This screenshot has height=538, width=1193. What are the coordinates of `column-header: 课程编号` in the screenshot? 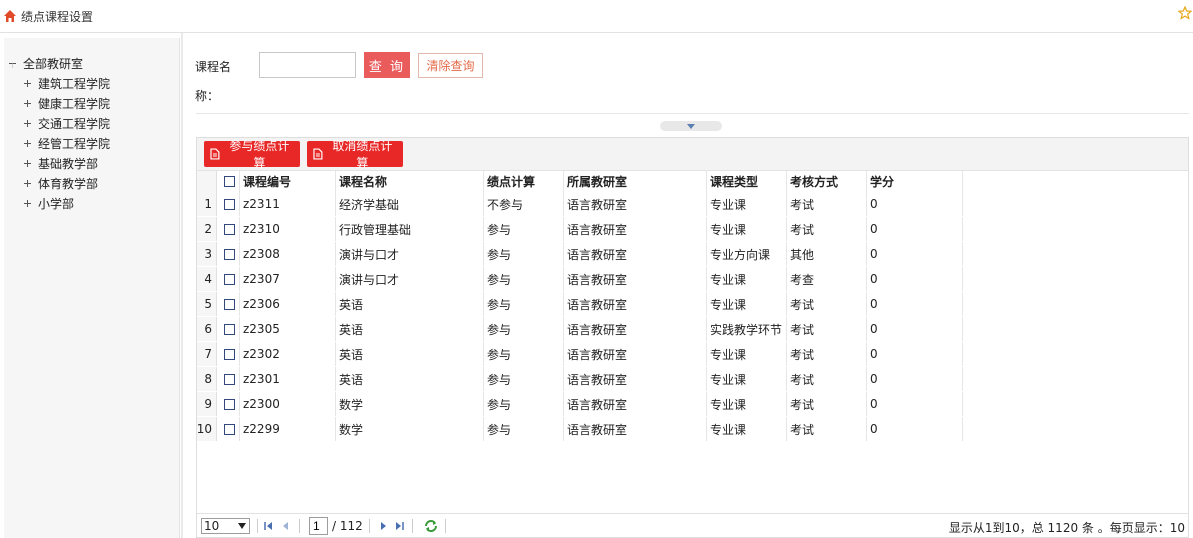 It's located at (288, 181).